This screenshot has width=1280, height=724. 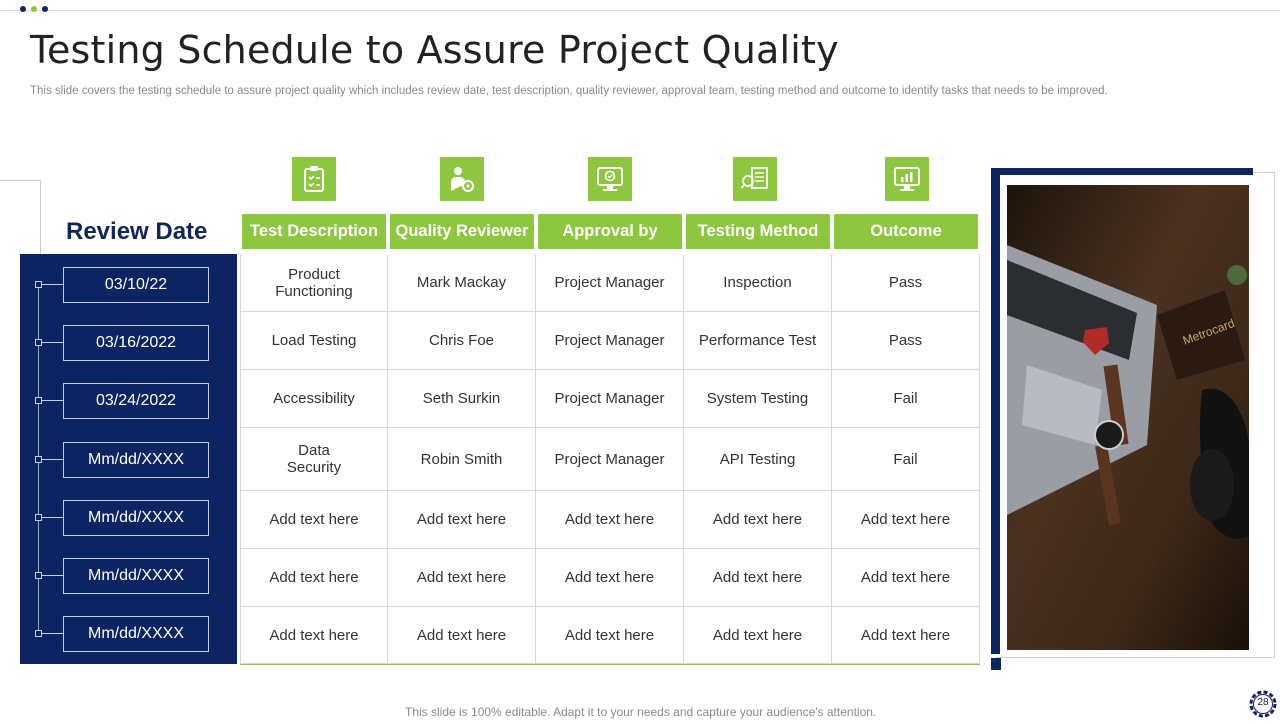 I want to click on column-header-outcome: Outcome, so click(x=906, y=231).